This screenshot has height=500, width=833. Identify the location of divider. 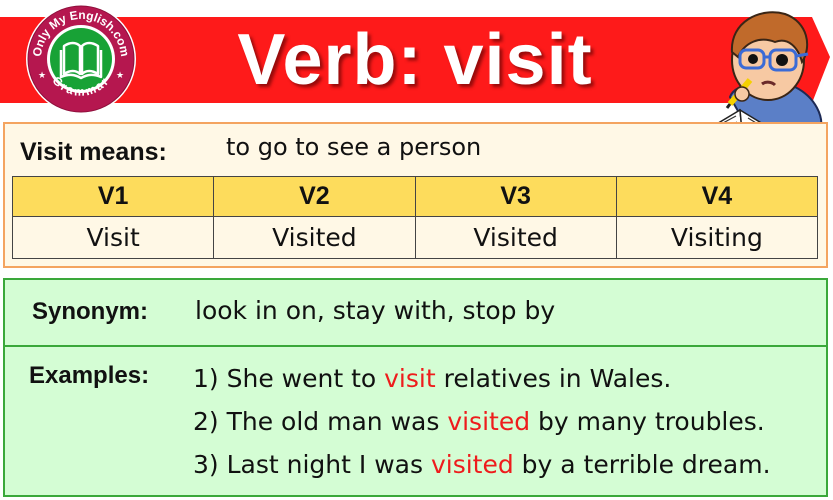
(415, 346).